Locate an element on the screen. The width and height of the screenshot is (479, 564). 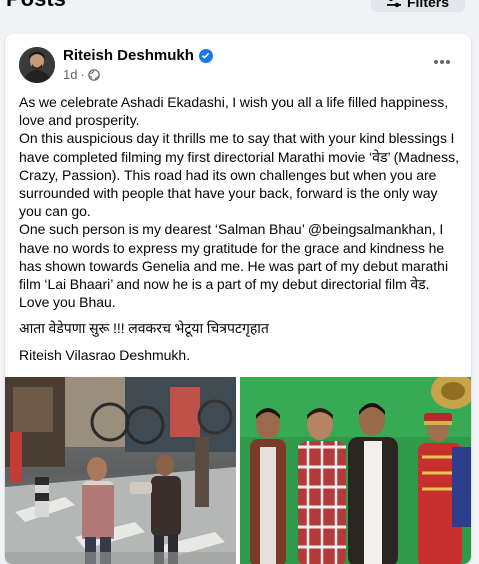
globe-icon is located at coordinates (94, 74).